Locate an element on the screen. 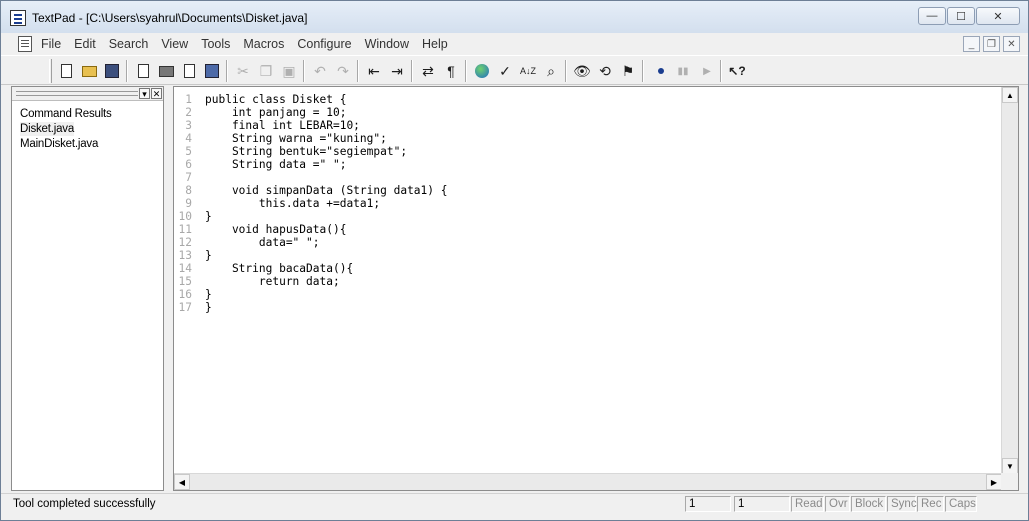 The height and width of the screenshot is (521, 1029). code-line: 5 String bentuk="segiempat"; is located at coordinates (588, 151).